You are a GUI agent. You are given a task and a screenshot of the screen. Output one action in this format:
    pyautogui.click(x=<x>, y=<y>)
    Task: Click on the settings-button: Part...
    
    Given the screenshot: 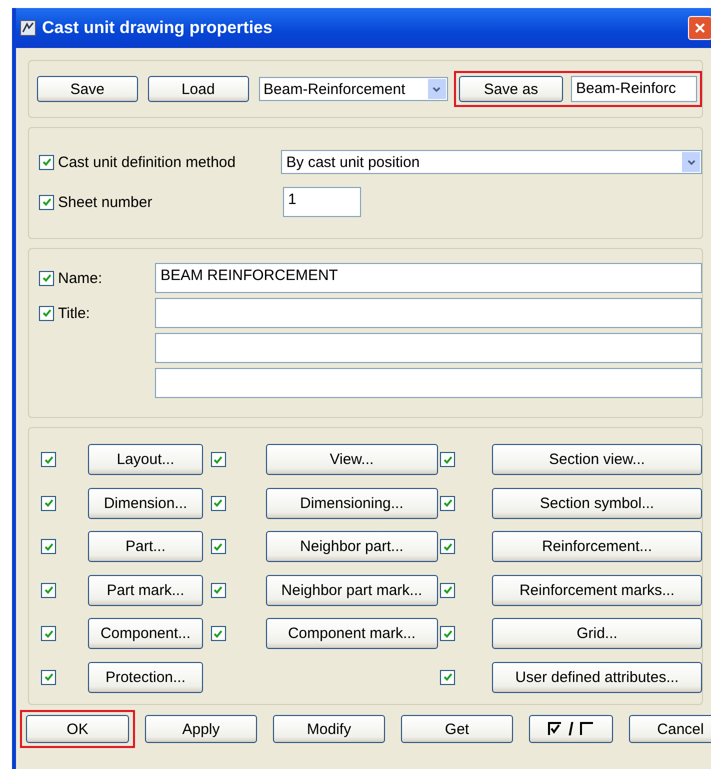 What is the action you would take?
    pyautogui.click(x=145, y=546)
    